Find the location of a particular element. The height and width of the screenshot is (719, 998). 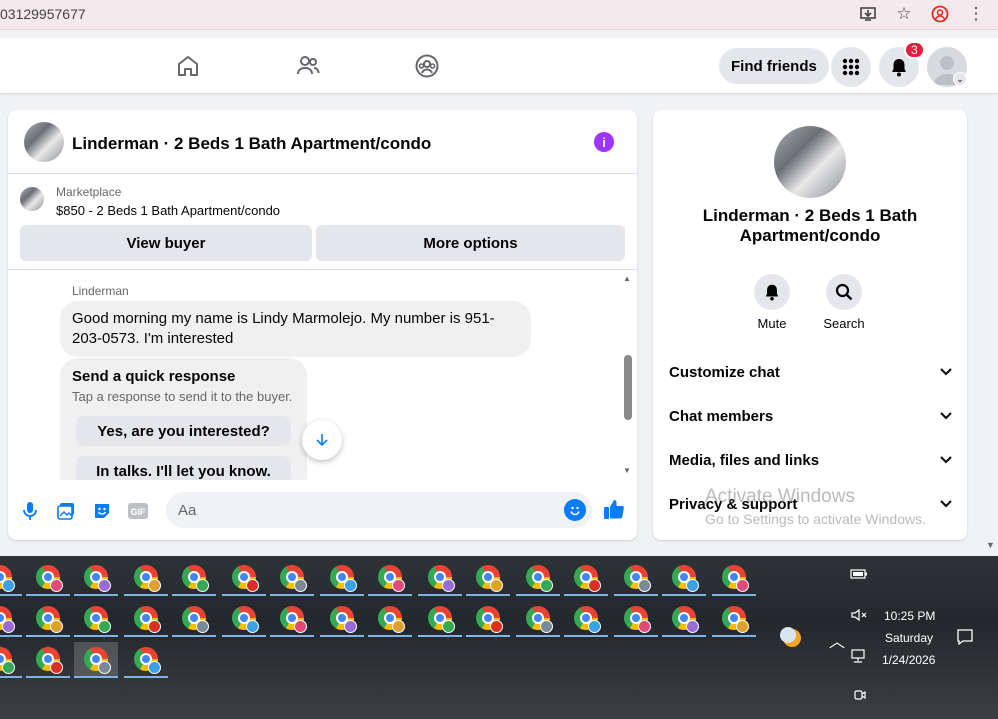

volume-muted-icon is located at coordinates (859, 616).